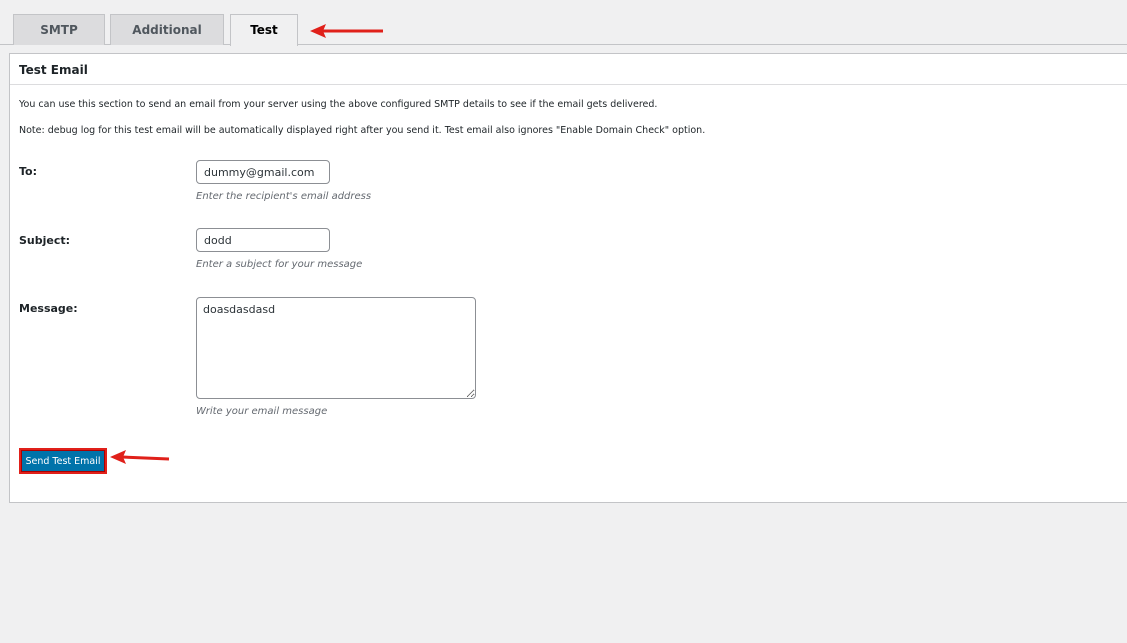 The width and height of the screenshot is (1127, 643). I want to click on message-label: Message:, so click(48, 308).